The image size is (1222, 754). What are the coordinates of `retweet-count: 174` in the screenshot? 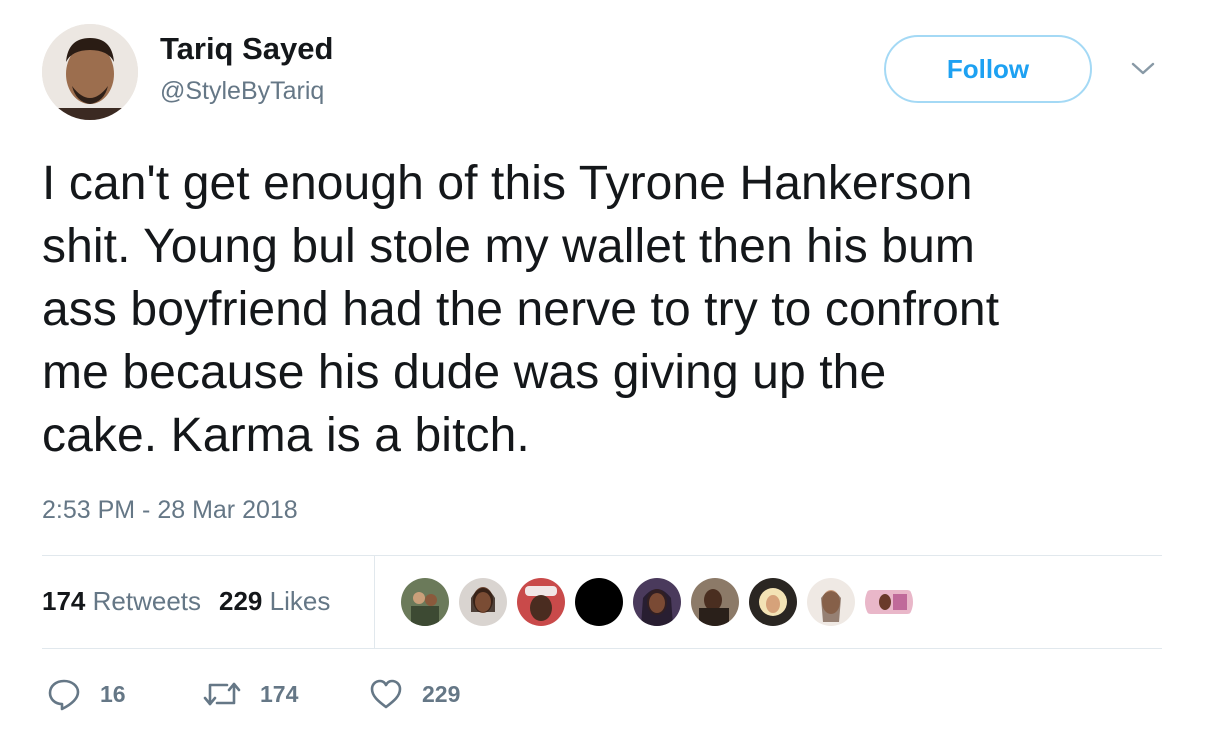 It's located at (279, 693).